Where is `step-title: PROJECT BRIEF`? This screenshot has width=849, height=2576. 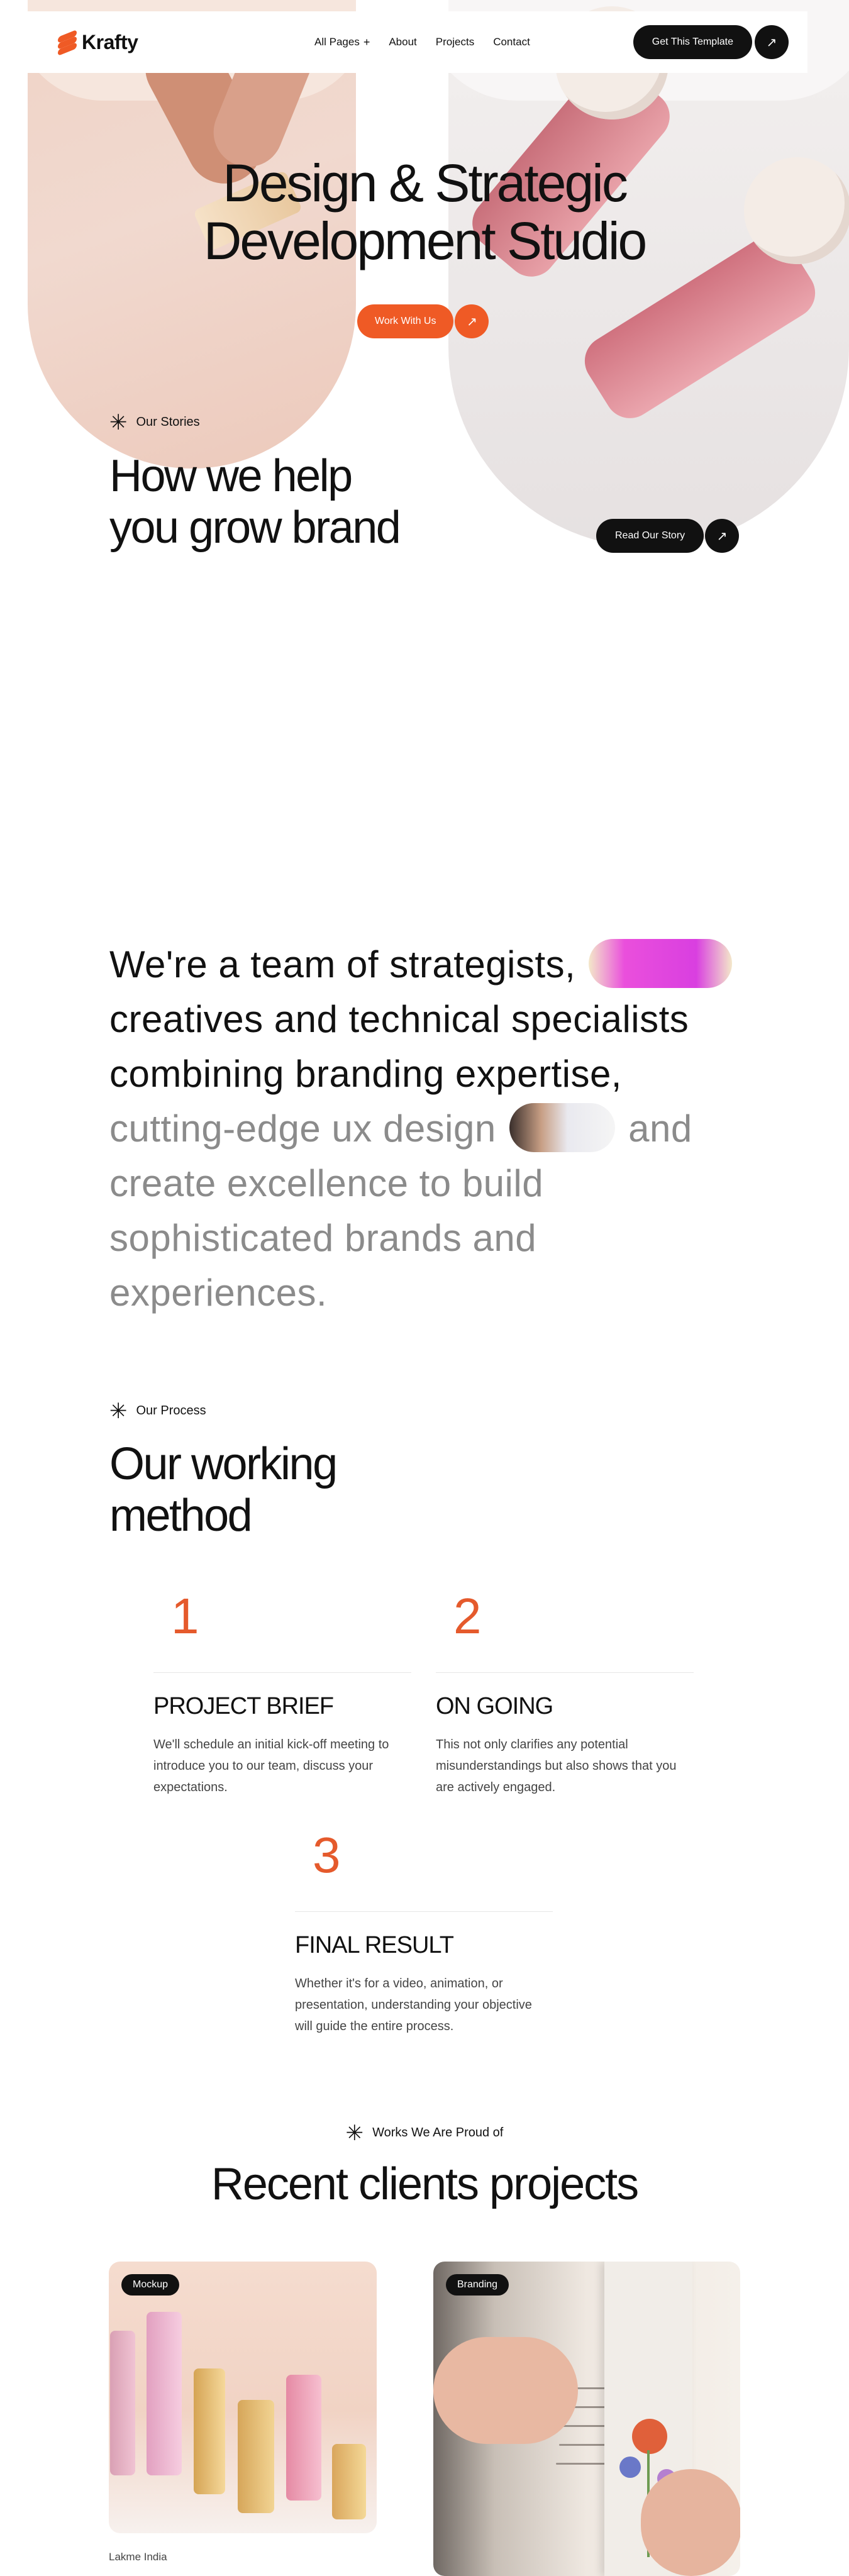 step-title: PROJECT BRIEF is located at coordinates (243, 1706).